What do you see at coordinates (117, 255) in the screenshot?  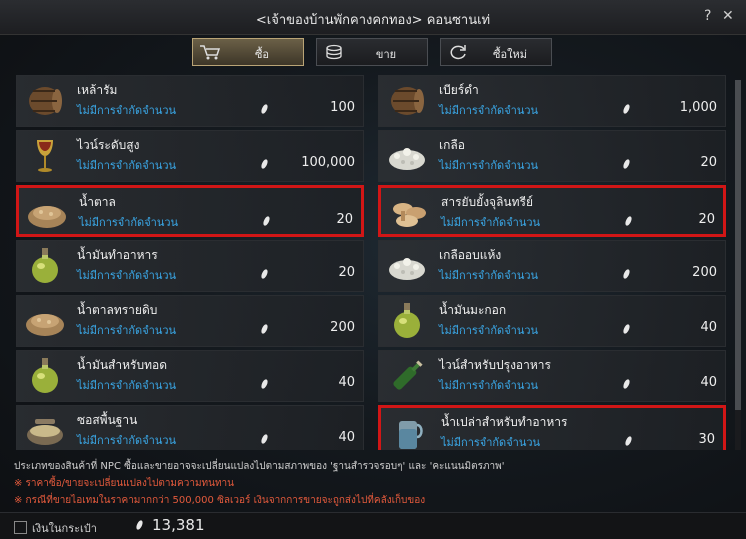 I see `item-name: น้ำมันทำอาหาร` at bounding box center [117, 255].